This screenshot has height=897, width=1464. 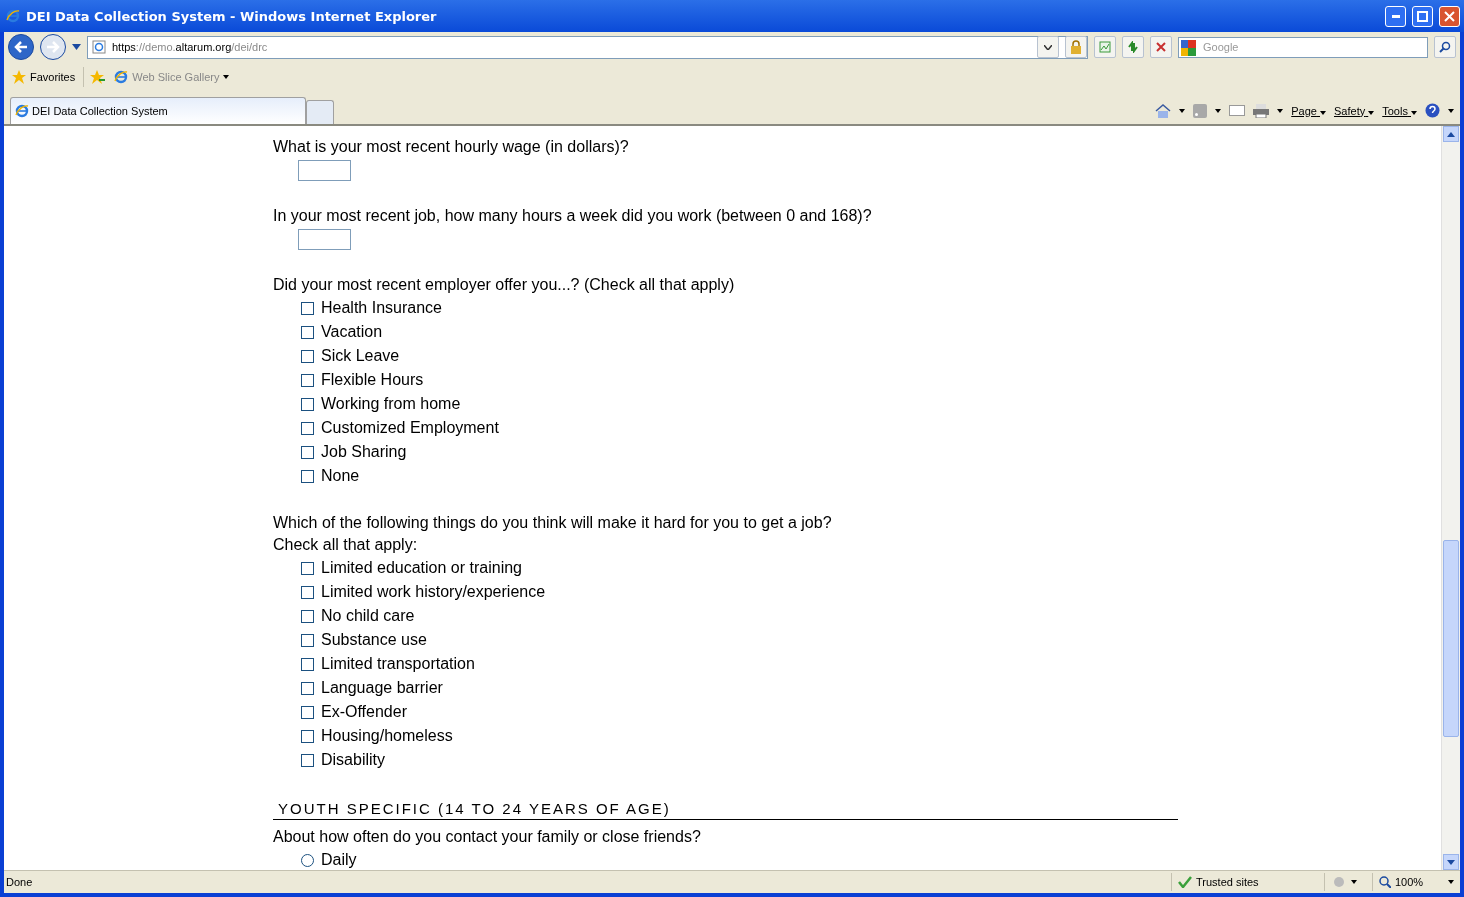 What do you see at coordinates (1303, 47) in the screenshot?
I see `search-field: Google` at bounding box center [1303, 47].